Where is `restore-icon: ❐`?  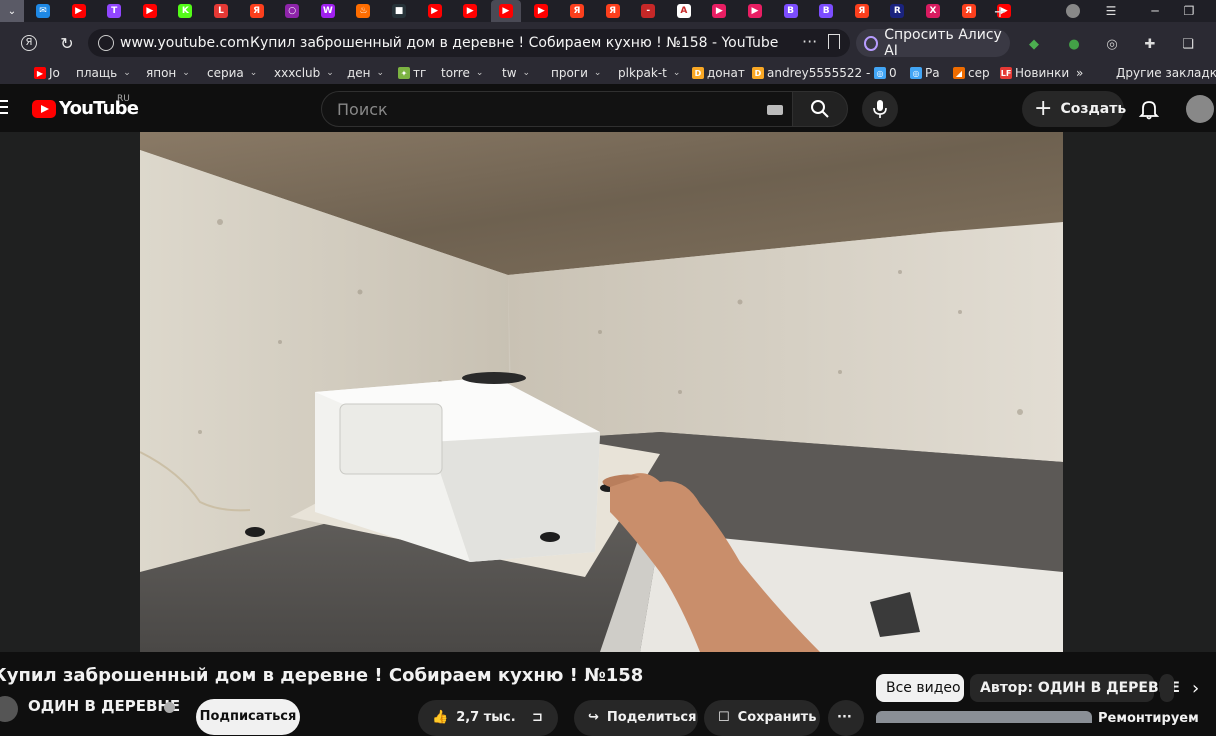
restore-icon: ❐ is located at coordinates (1189, 11).